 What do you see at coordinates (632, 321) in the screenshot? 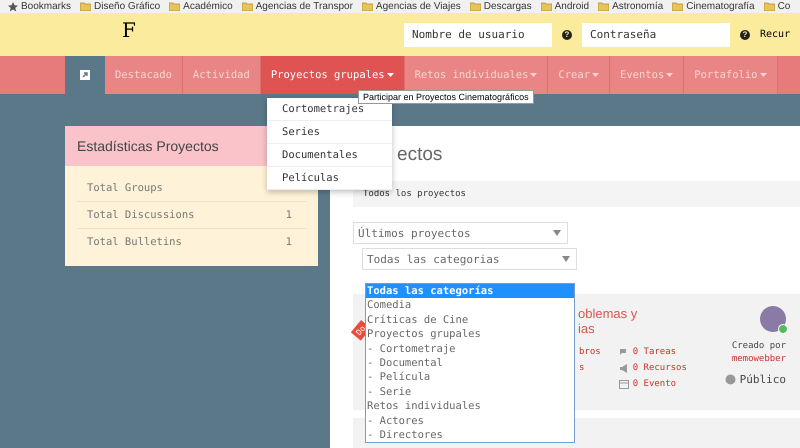
I see `project-title: oblemas y ias` at bounding box center [632, 321].